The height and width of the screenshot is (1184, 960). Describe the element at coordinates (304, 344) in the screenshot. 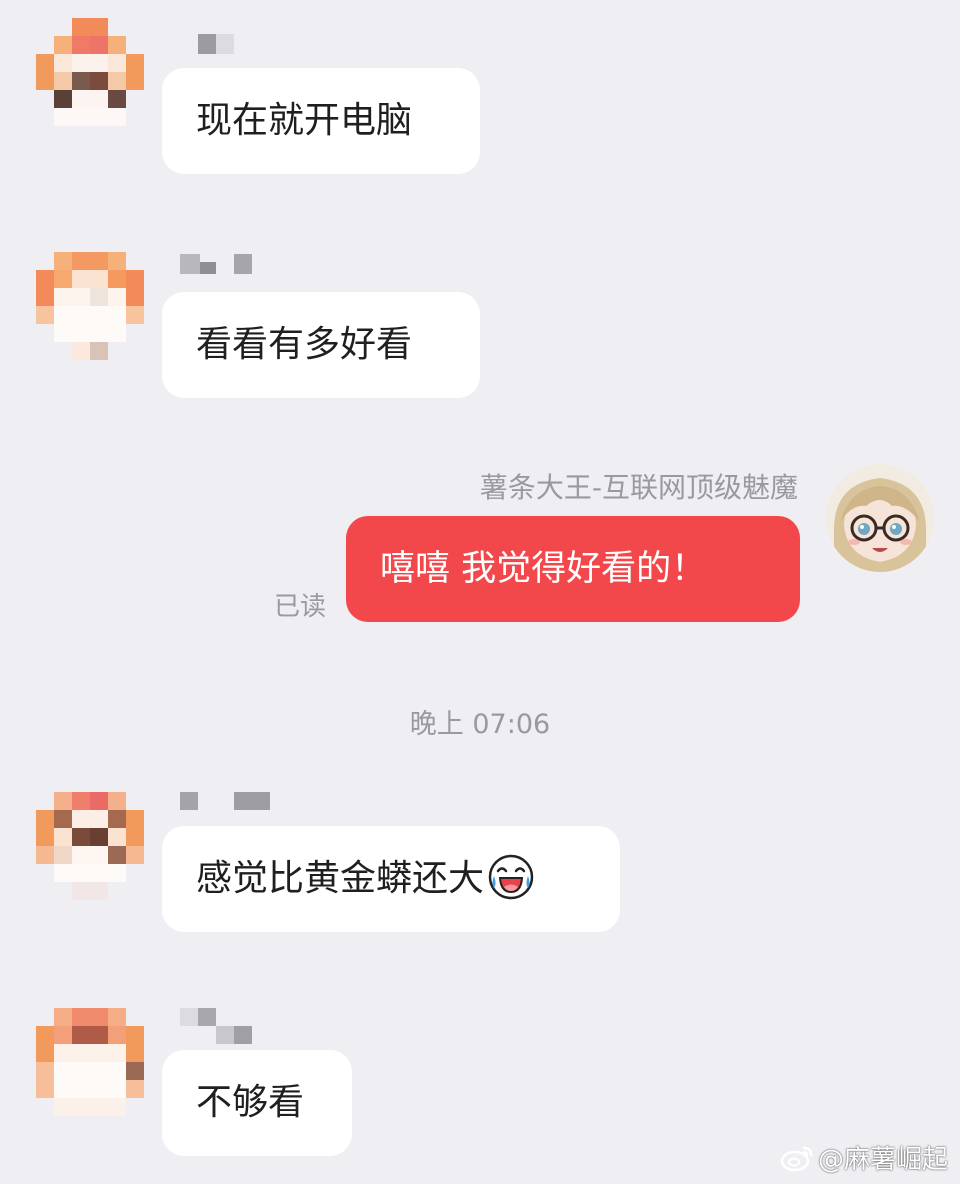

I see `message-text: 看看有多好看` at that location.